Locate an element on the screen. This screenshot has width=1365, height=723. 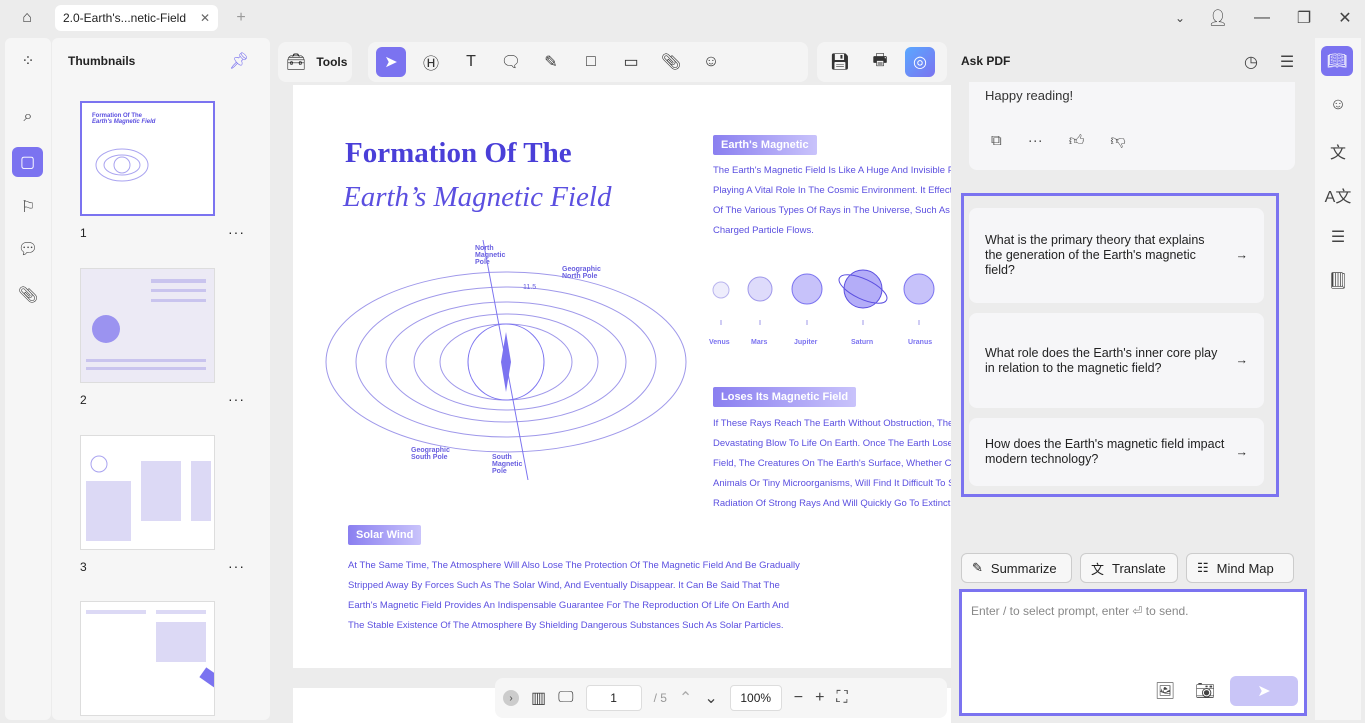
chip-label: Summarize is located at coordinates (1023, 568).